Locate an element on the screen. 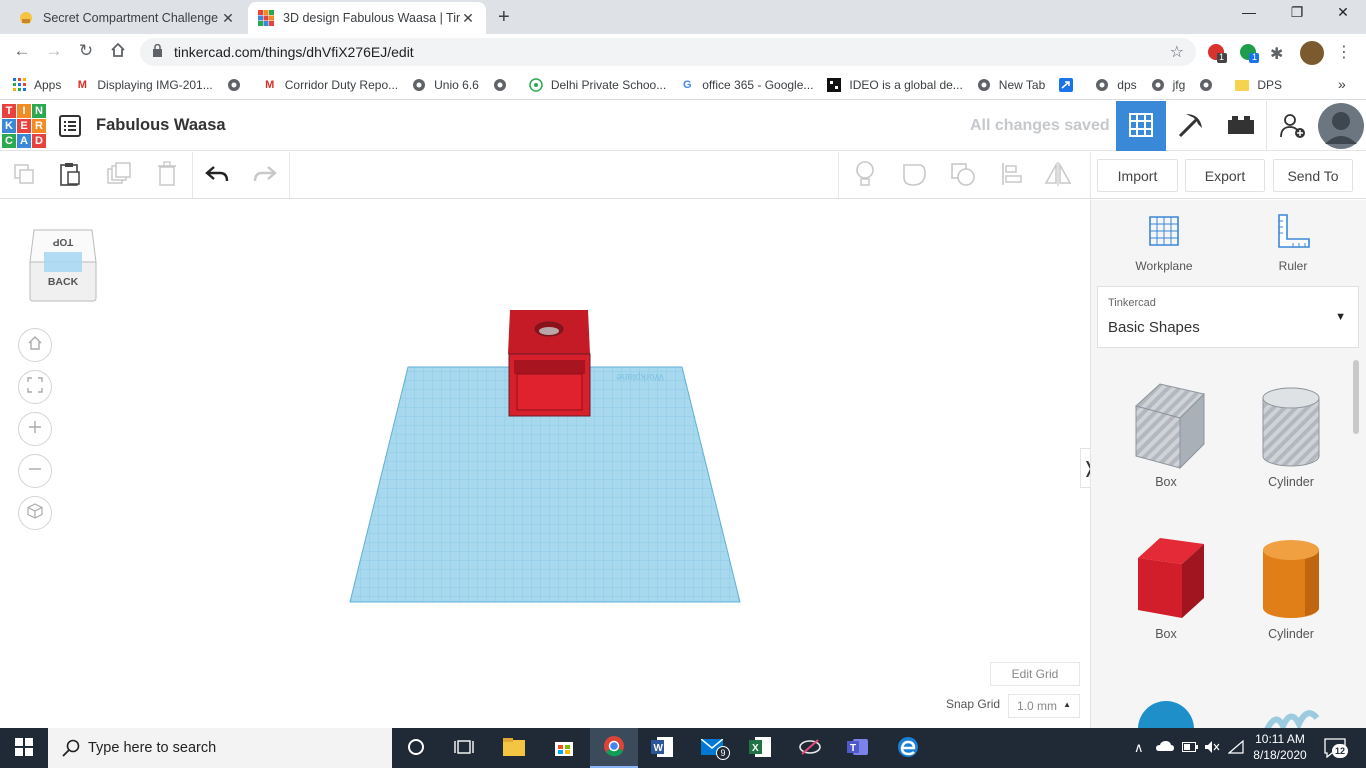  home-icon is located at coordinates (118, 52).